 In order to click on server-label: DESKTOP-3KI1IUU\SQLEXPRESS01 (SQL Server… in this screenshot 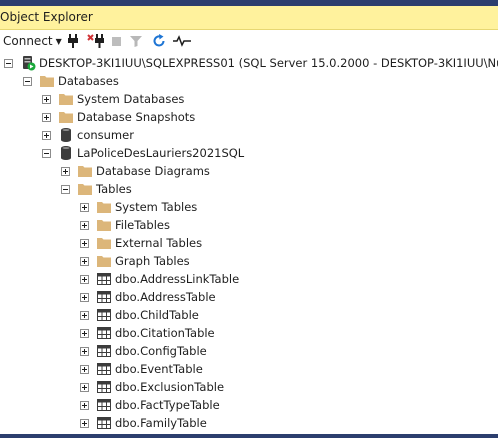, I will do `click(268, 63)`.